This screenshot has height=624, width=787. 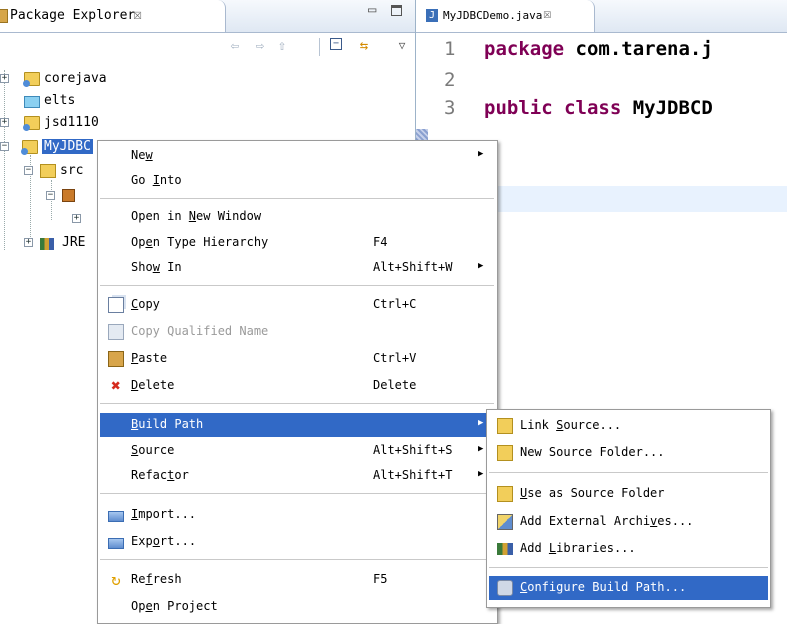 I want to click on menu-item-label: Open in New Window, so click(x=196, y=216).